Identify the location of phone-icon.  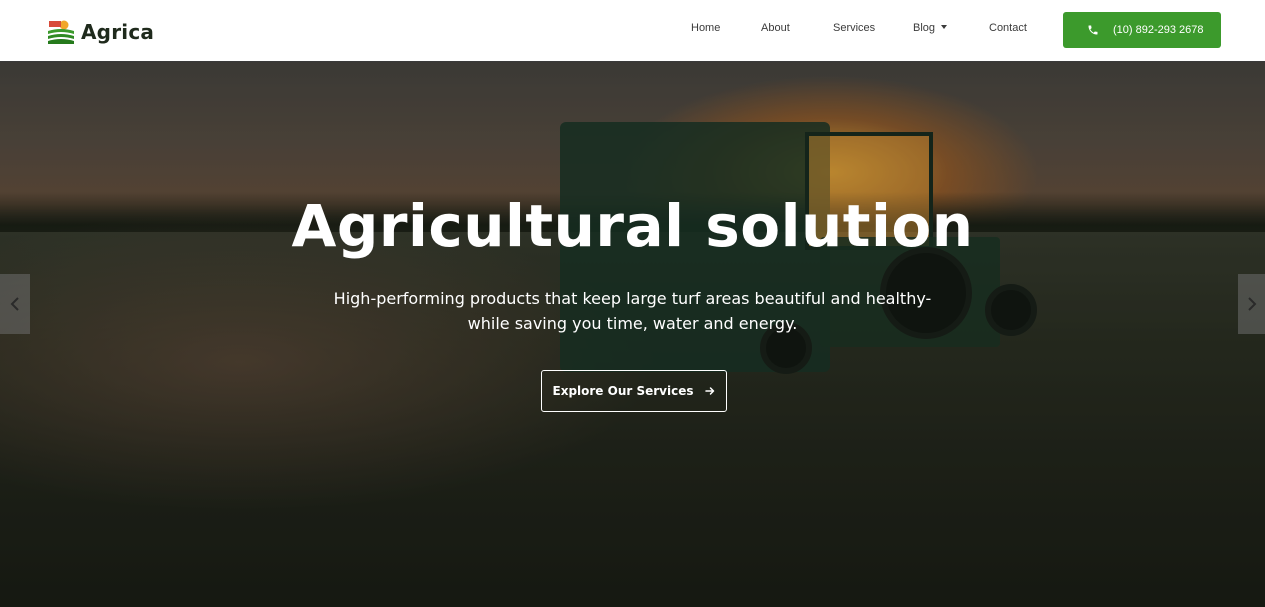
(1093, 30).